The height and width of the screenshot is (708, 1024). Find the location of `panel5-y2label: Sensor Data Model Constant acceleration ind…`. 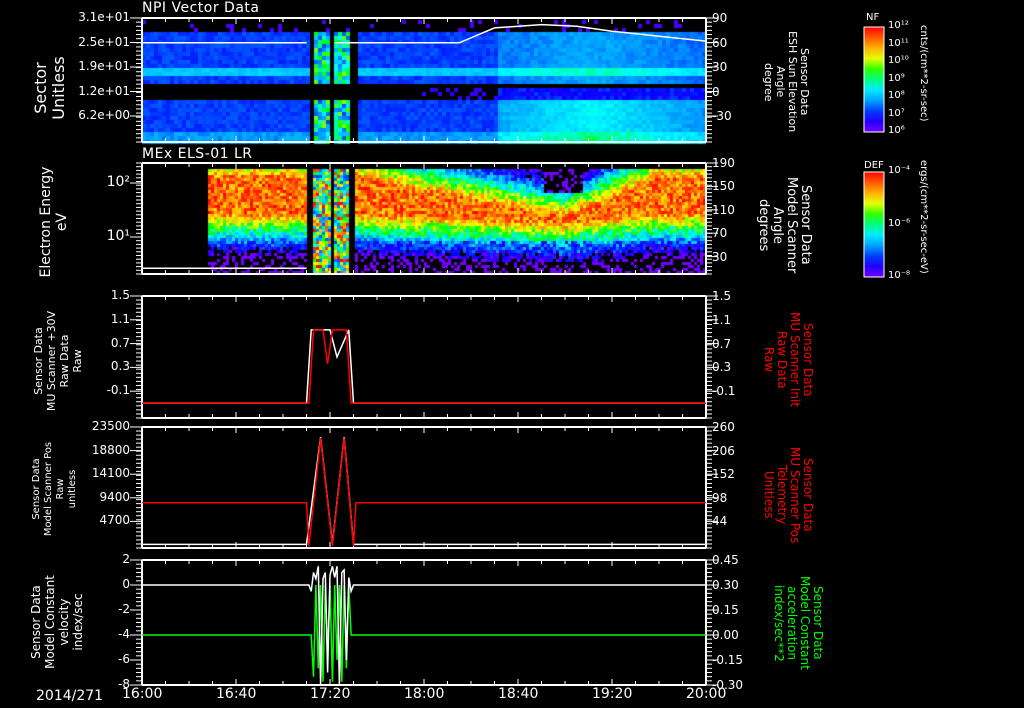

panel5-y2label: Sensor Data Model Constant acceleration ind… is located at coordinates (798, 623).